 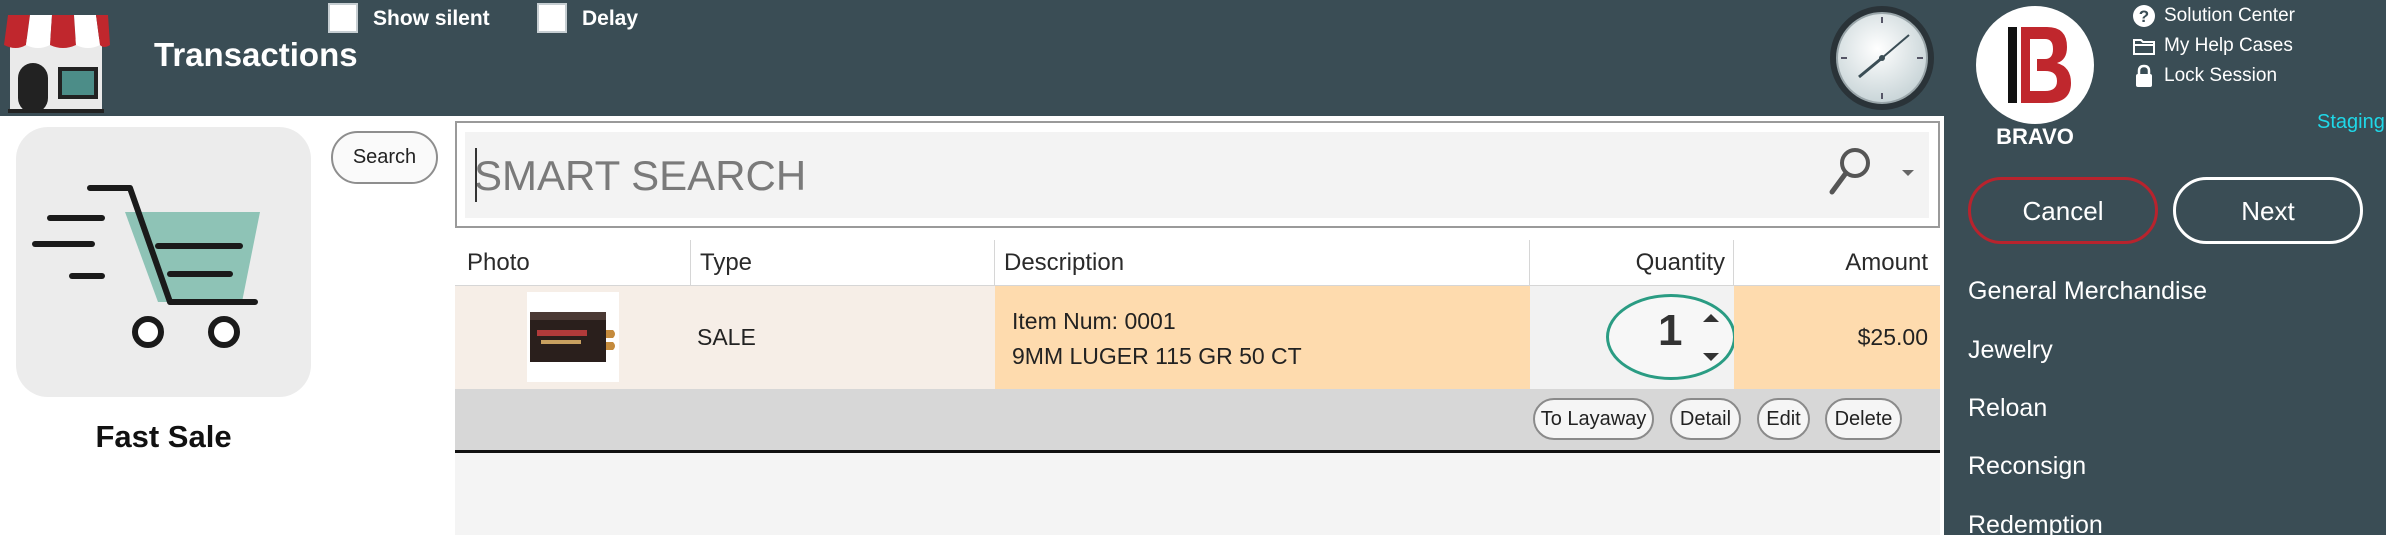 What do you see at coordinates (1633, 337) in the screenshot?
I see `quantity-cell: 1` at bounding box center [1633, 337].